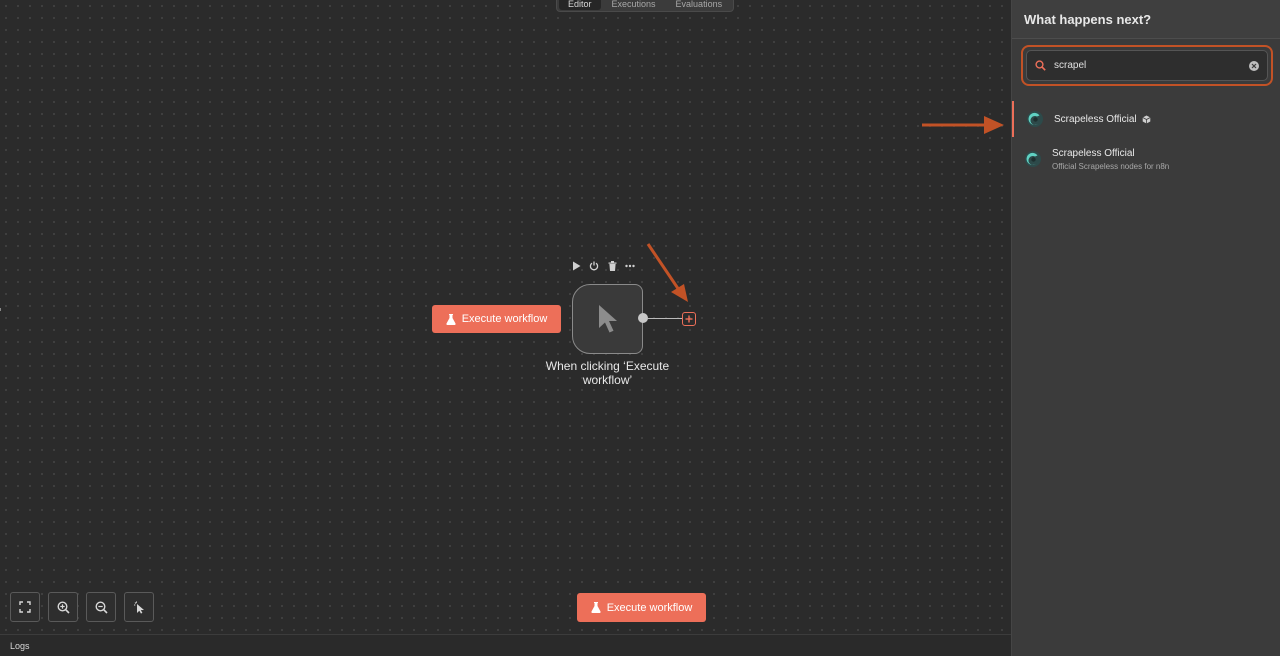 This screenshot has width=1280, height=656. I want to click on trash-icon, so click(612, 266).